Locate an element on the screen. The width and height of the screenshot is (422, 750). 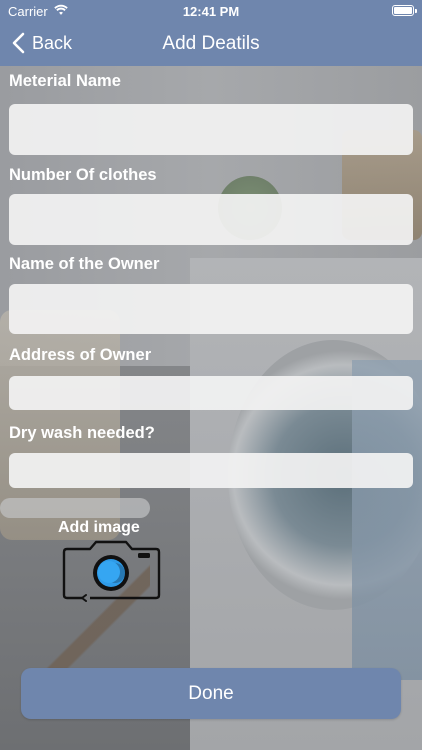
navigation-bar: Back Add Deatils is located at coordinates (211, 44).